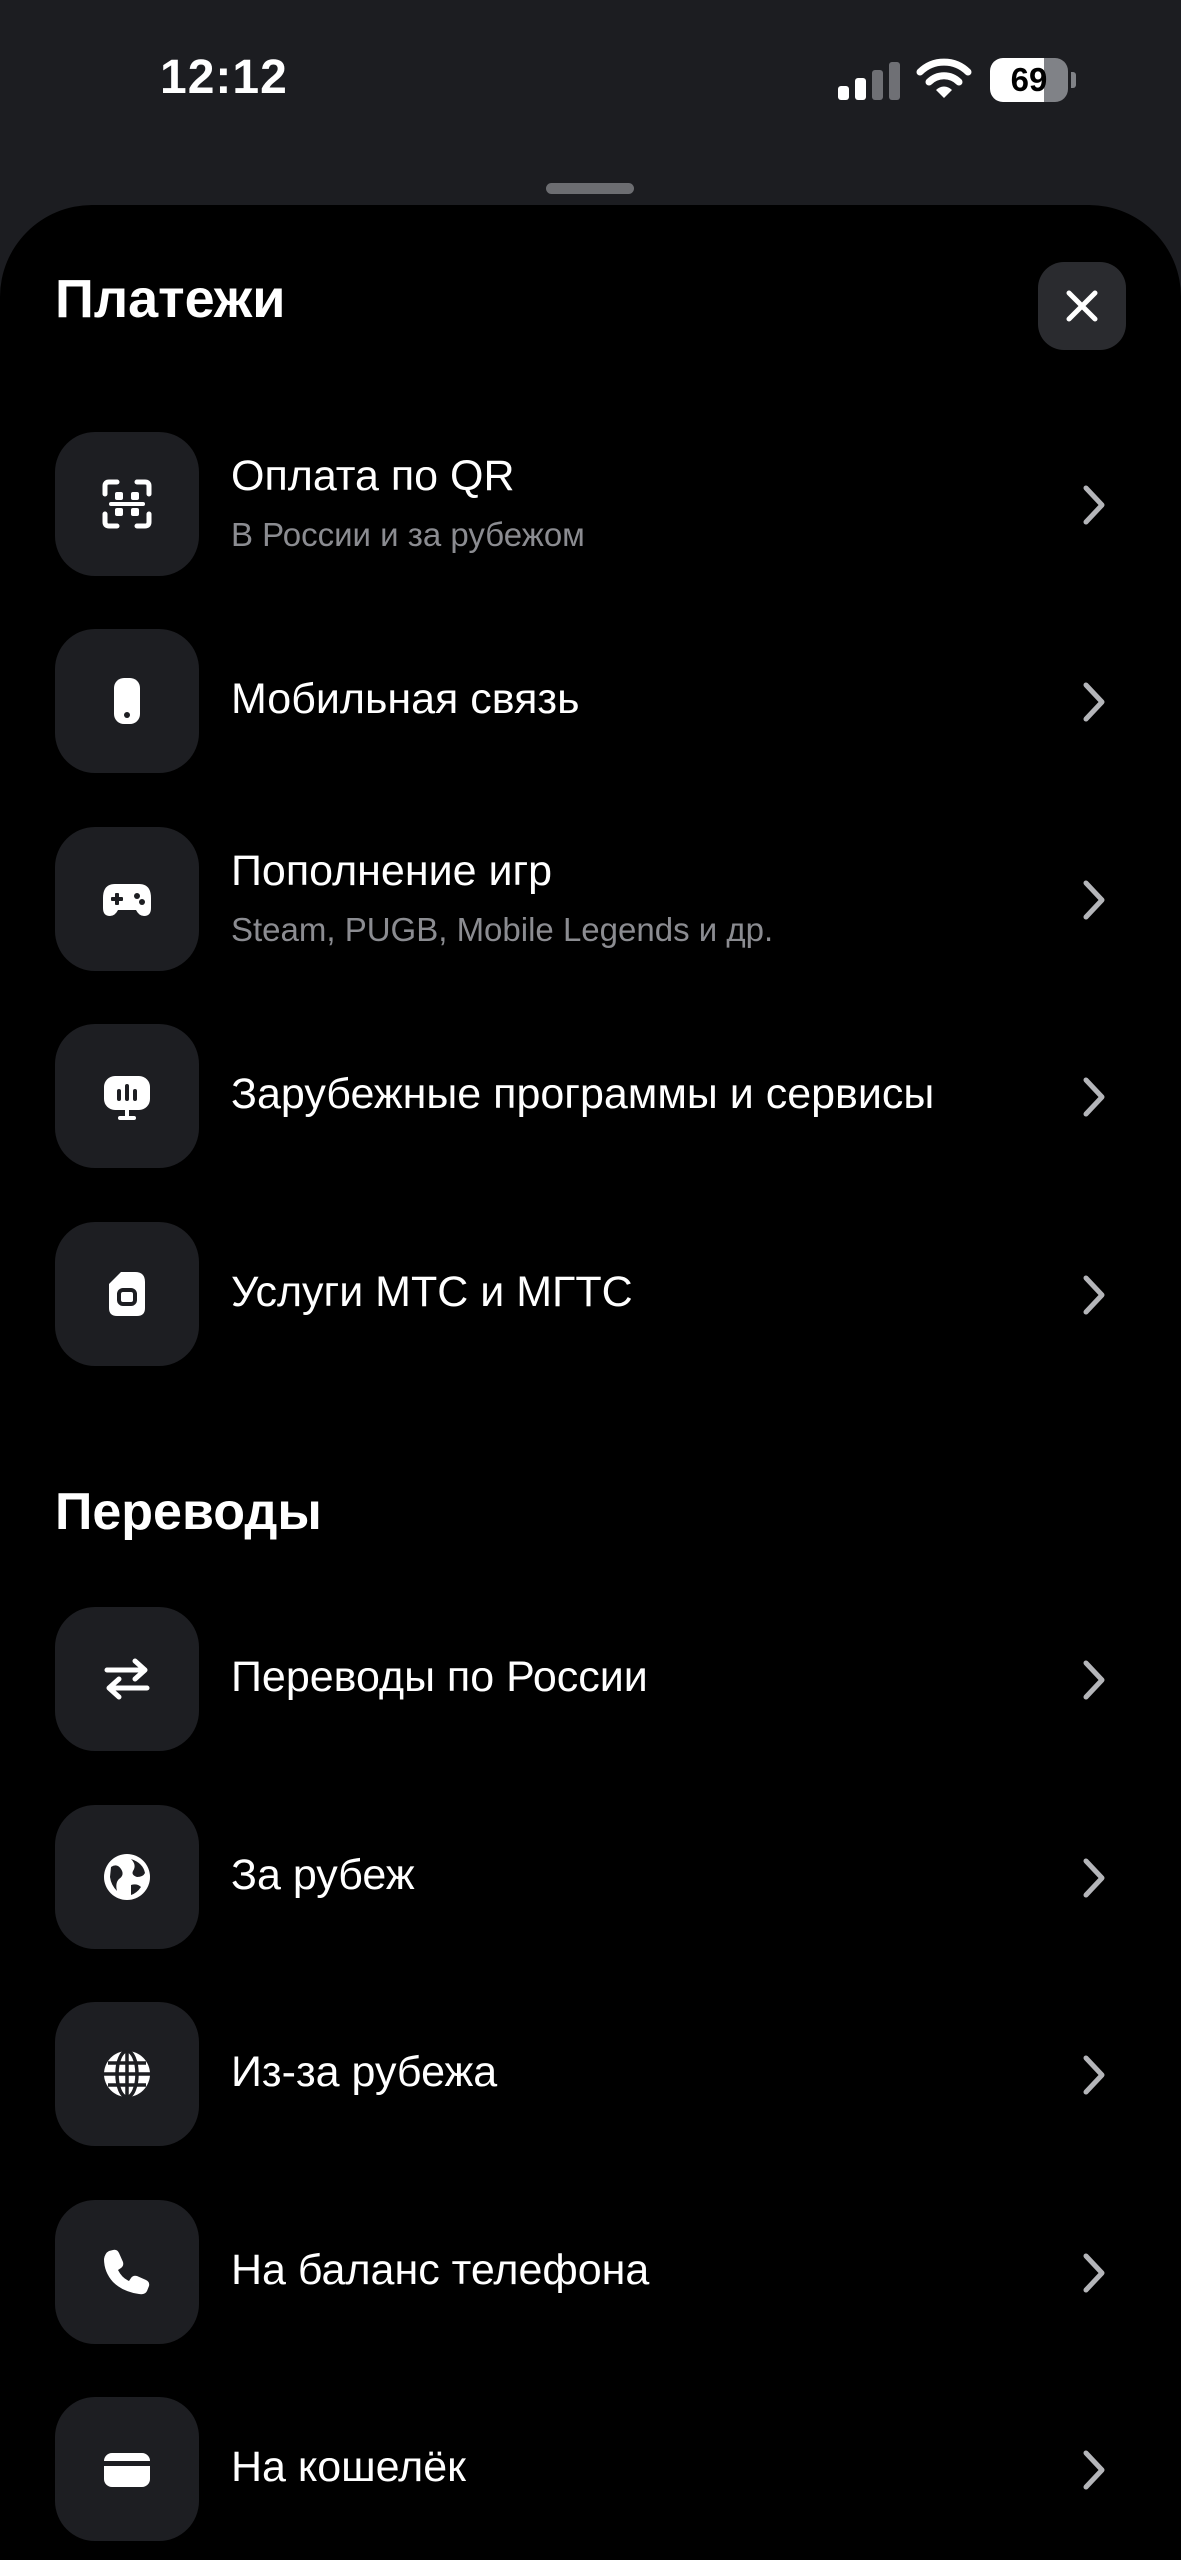 Image resolution: width=1181 pixels, height=2560 pixels. What do you see at coordinates (432, 1292) in the screenshot?
I see `item-label: Услуги МТС и МГТС` at bounding box center [432, 1292].